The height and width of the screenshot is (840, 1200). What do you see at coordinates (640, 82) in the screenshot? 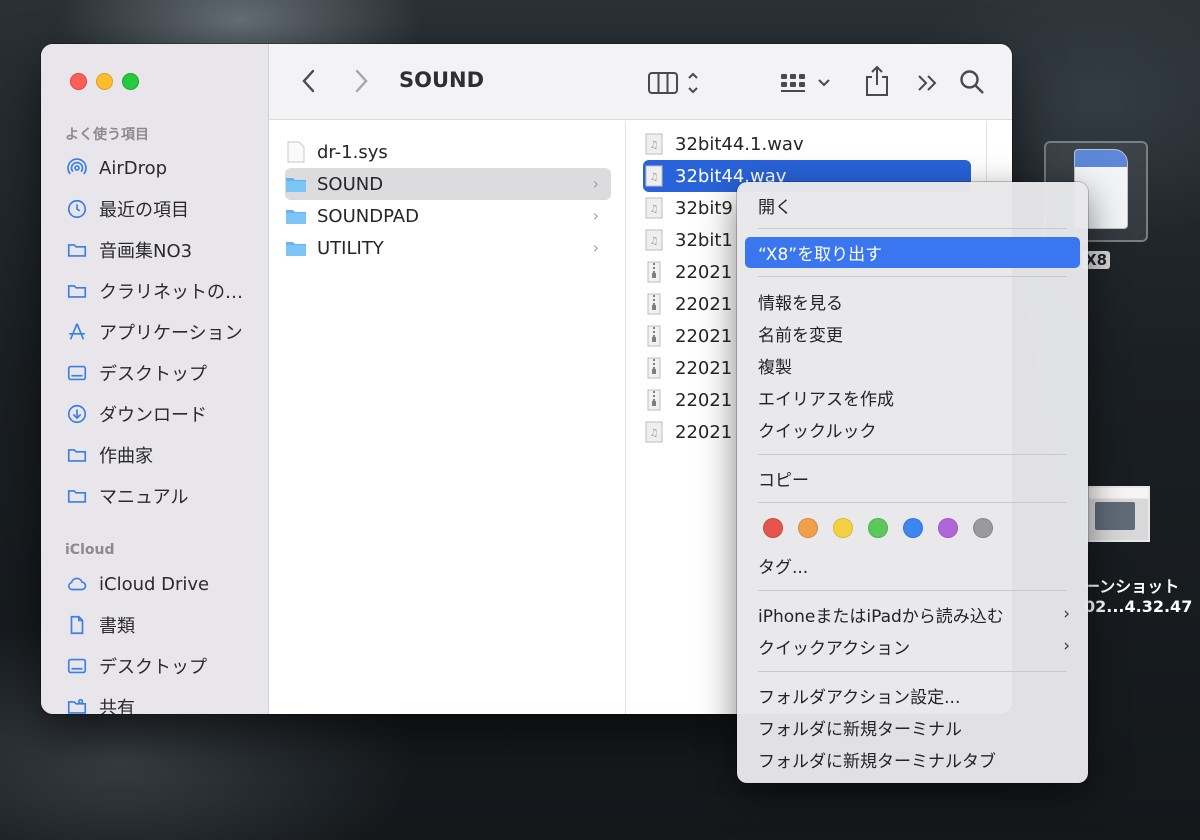
I see `toolbar: SOUND` at bounding box center [640, 82].